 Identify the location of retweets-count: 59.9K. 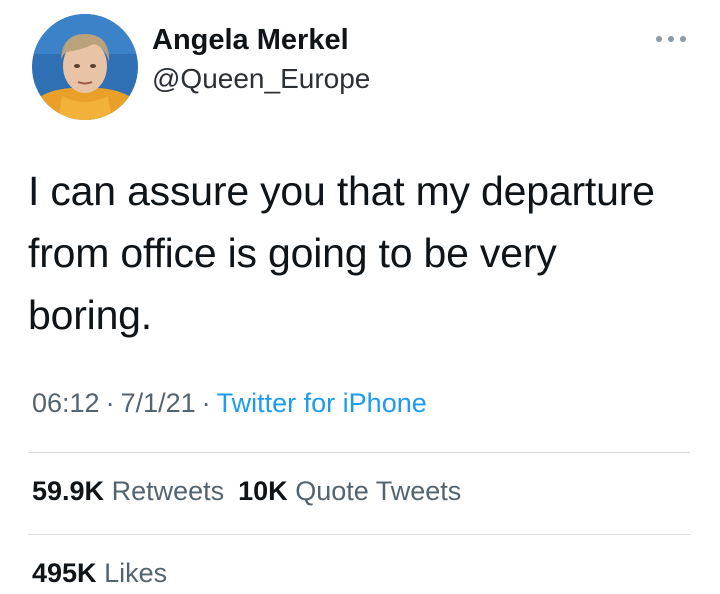
(68, 491).